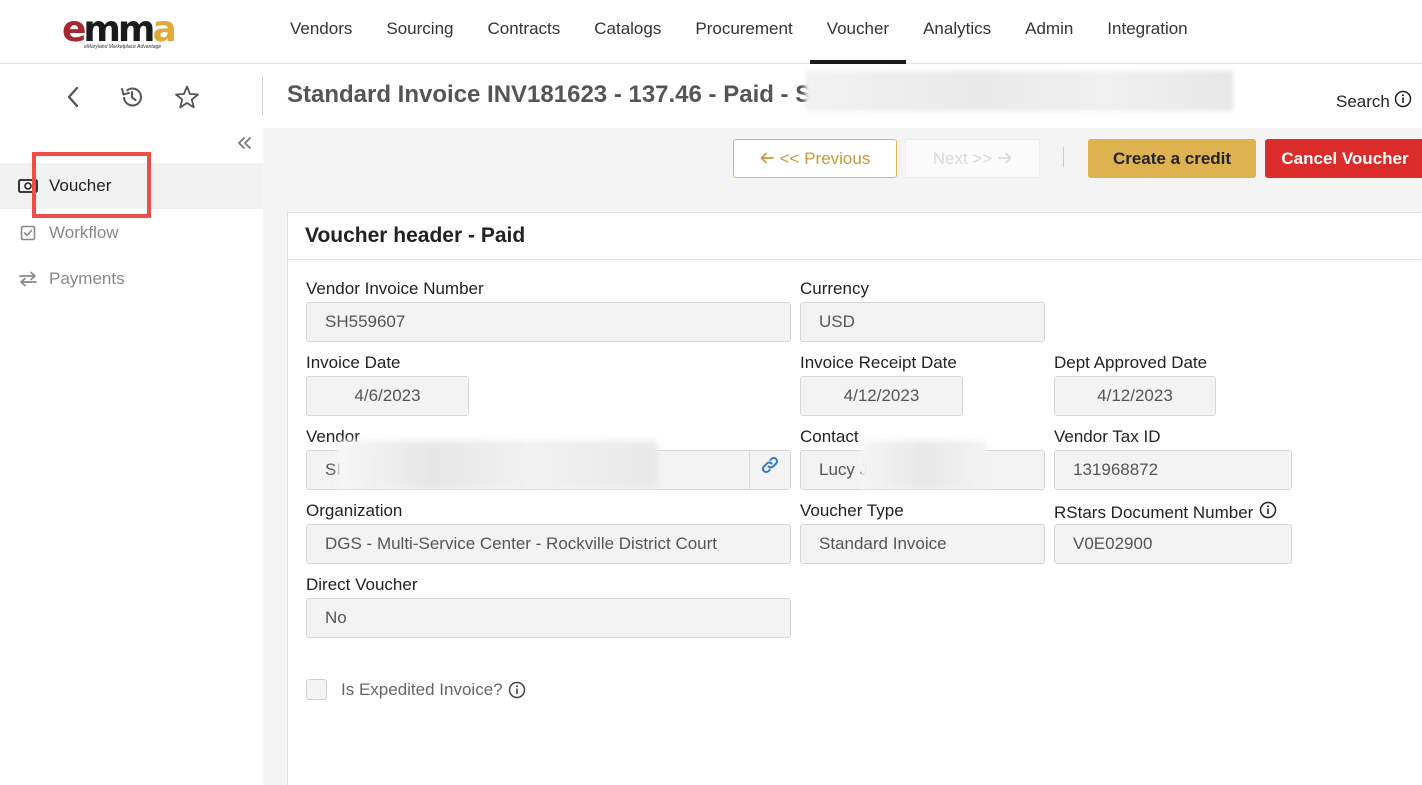  I want to click on header-divider, so click(262, 95).